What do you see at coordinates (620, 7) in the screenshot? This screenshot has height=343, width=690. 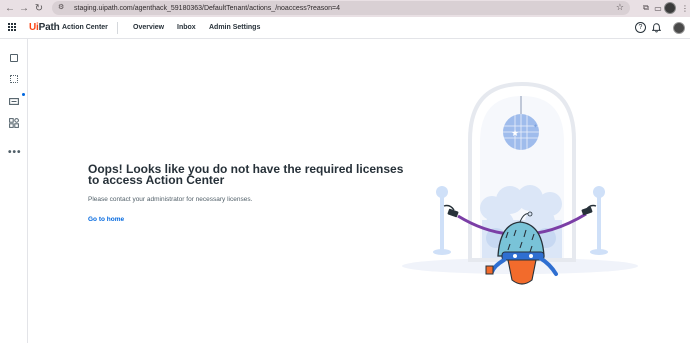 I see `bookmark-star-icon: ☆` at bounding box center [620, 7].